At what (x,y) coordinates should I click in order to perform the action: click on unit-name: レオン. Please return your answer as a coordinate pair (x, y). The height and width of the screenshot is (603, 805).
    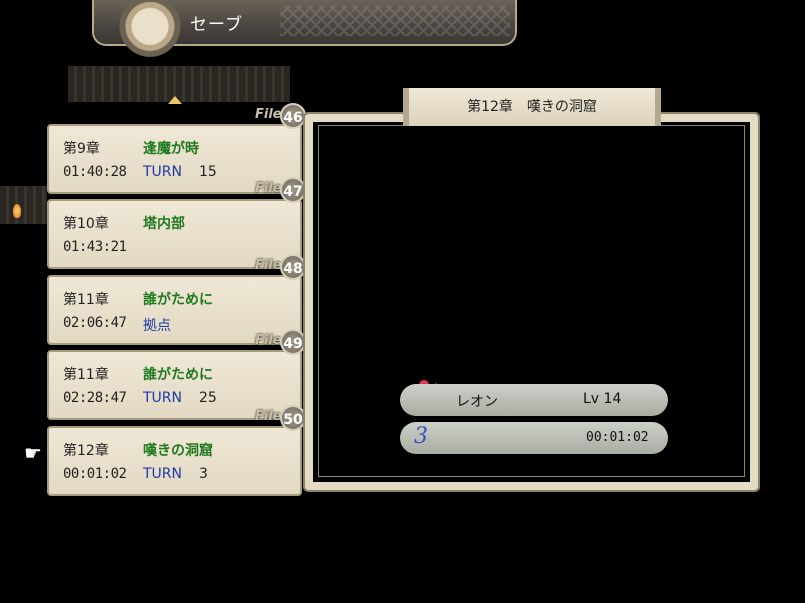
    Looking at the image, I should click on (477, 402).